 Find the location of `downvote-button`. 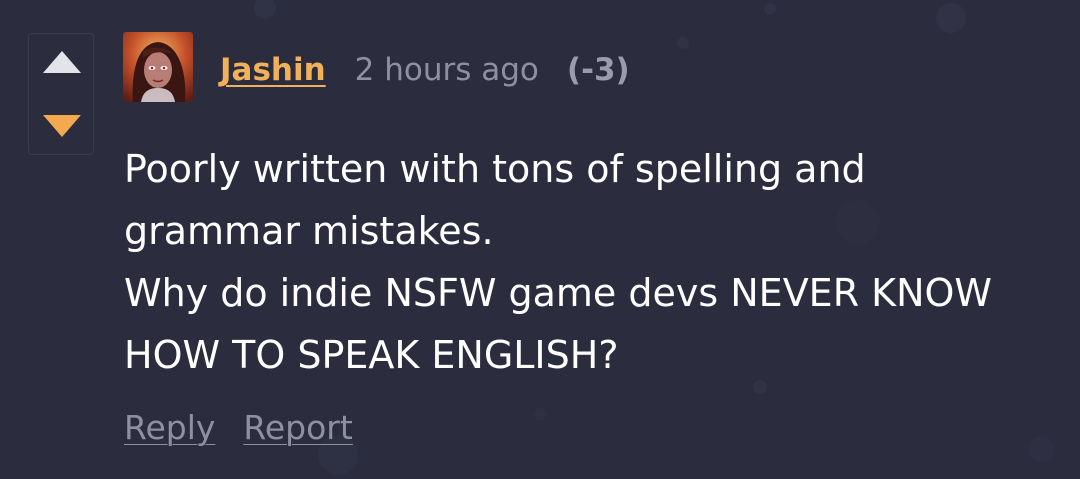

downvote-button is located at coordinates (62, 126).